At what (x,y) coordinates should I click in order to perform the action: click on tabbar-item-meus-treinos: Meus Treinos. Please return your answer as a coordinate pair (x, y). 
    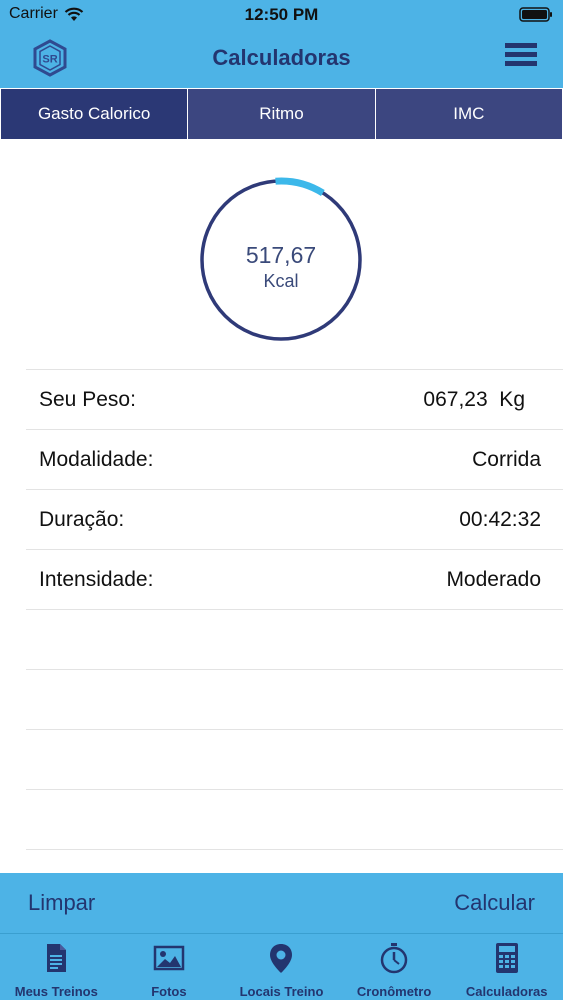
    Looking at the image, I should click on (56, 967).